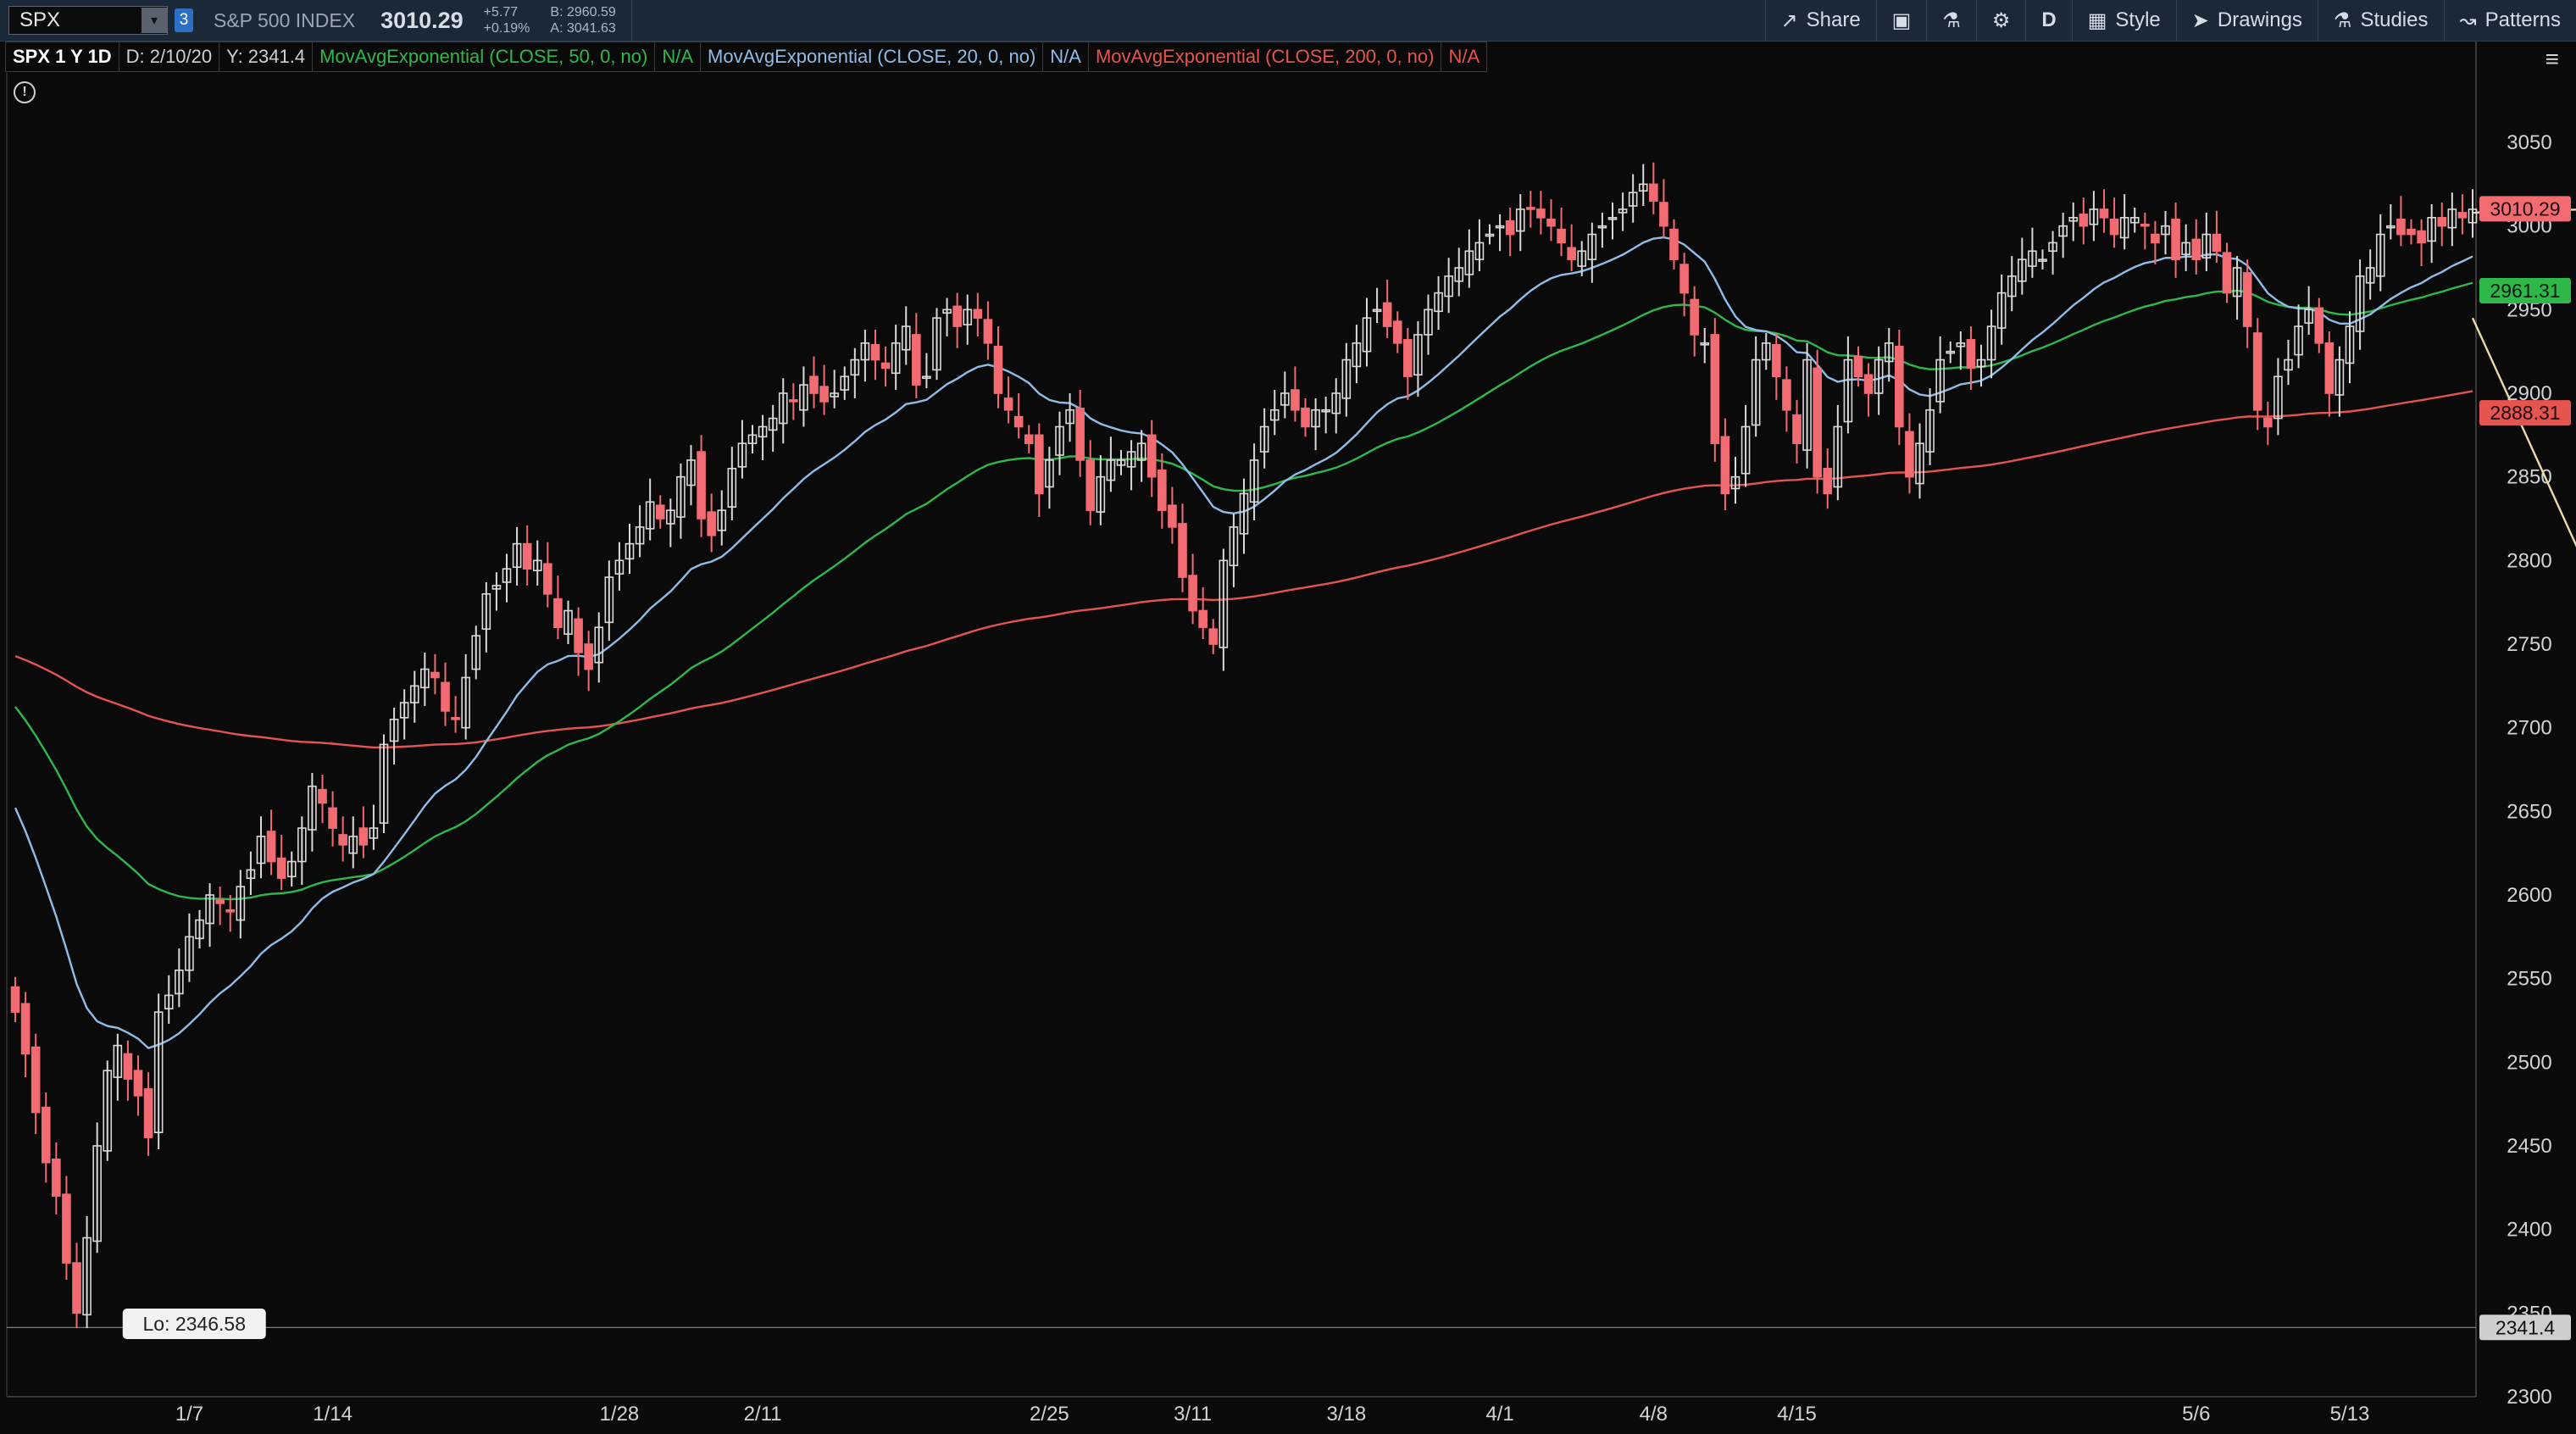 This screenshot has height=1434, width=2576. What do you see at coordinates (2529, 142) in the screenshot?
I see `y-tick-label: 3050` at bounding box center [2529, 142].